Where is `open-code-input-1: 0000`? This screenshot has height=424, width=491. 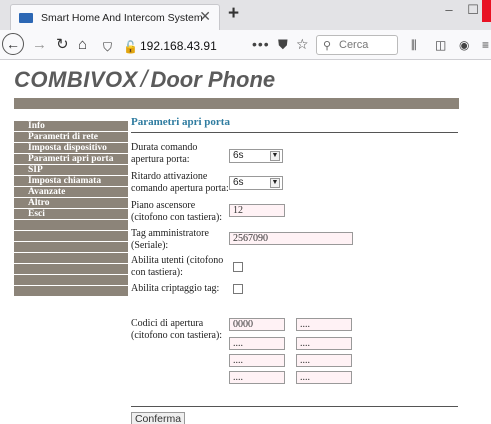
open-code-input-1: 0000 is located at coordinates (257, 324).